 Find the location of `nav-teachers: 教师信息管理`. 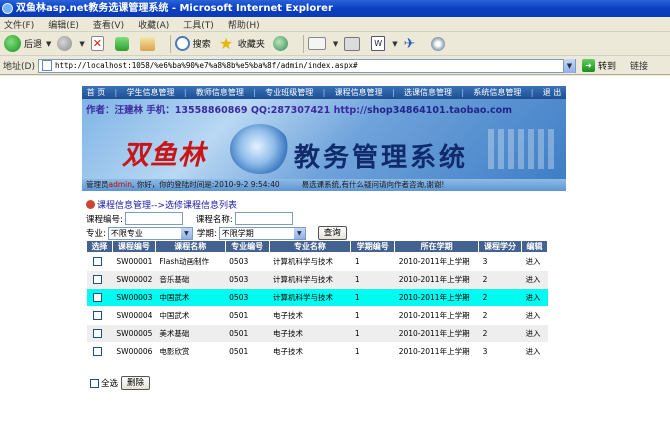

nav-teachers: 教师信息管理 is located at coordinates (220, 92).